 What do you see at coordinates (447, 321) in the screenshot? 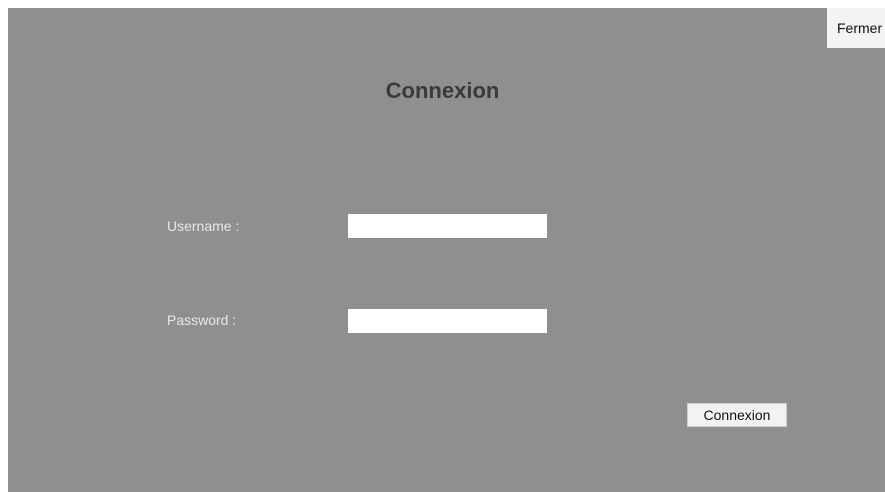
I see `password-input` at bounding box center [447, 321].